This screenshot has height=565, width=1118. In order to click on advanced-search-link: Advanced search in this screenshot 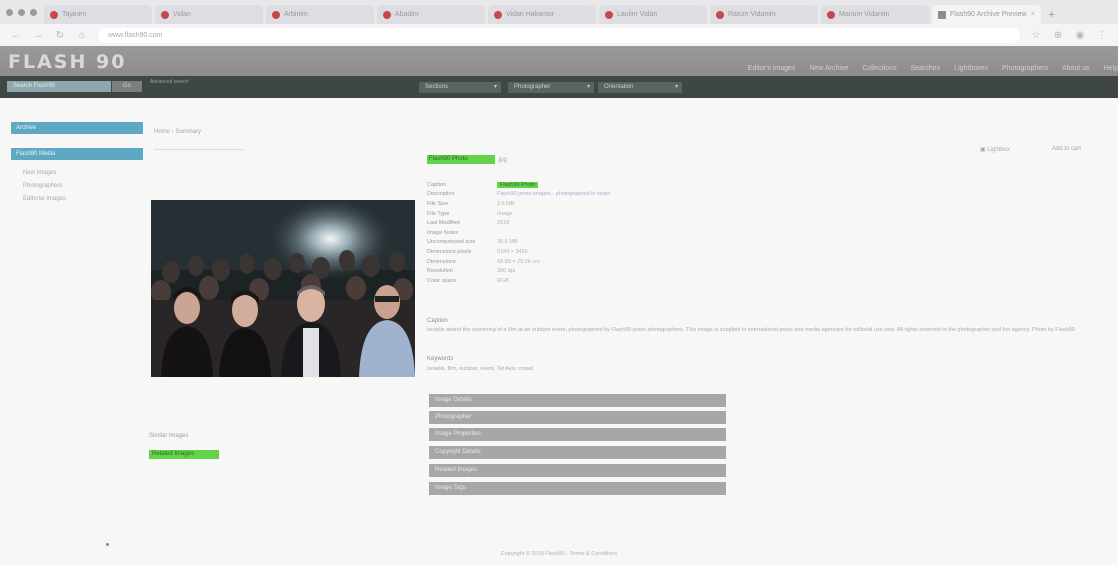, I will do `click(180, 82)`.